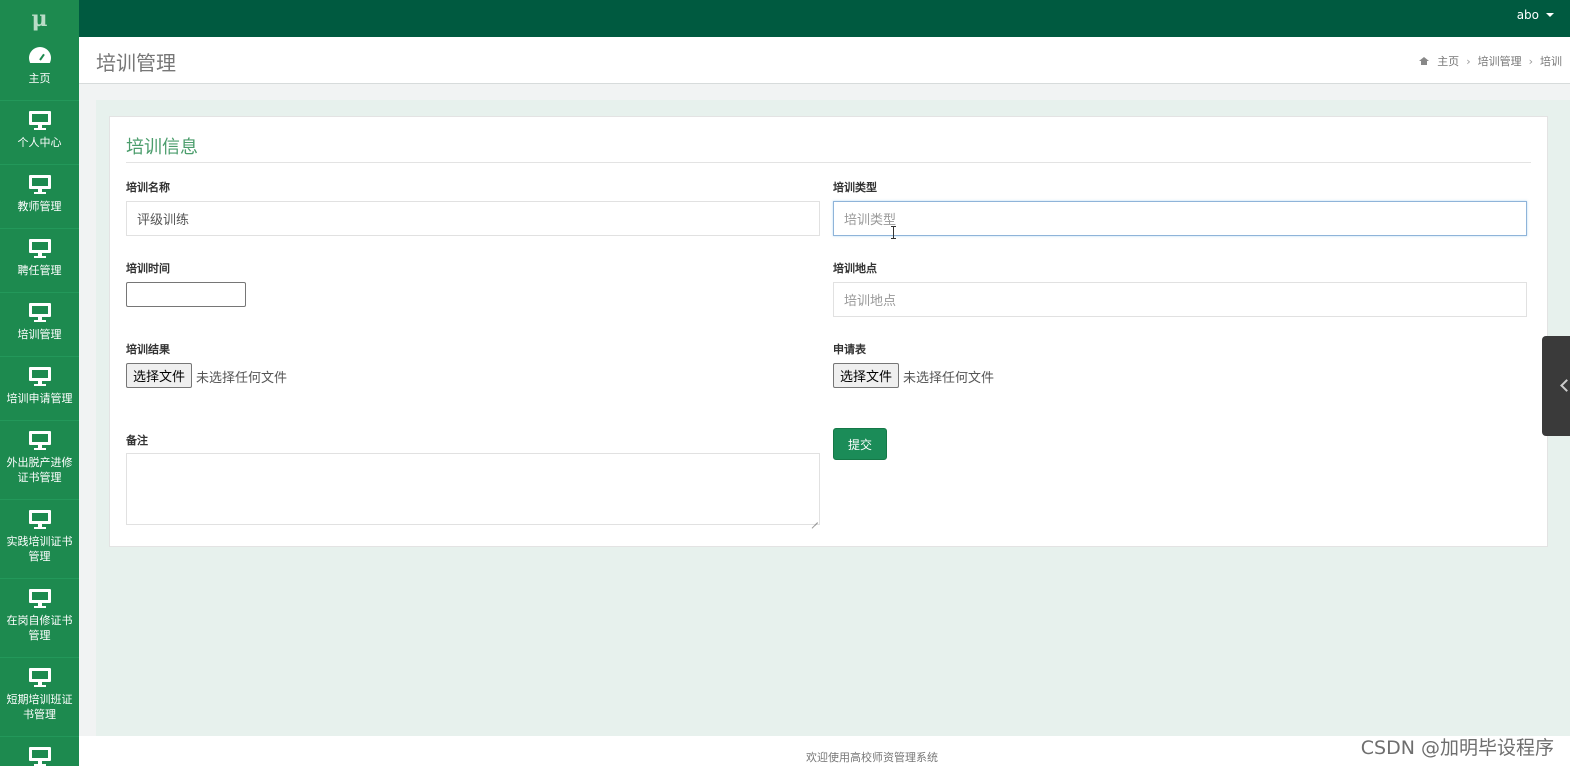  What do you see at coordinates (136, 63) in the screenshot?
I see `page-title: 培训管理` at bounding box center [136, 63].